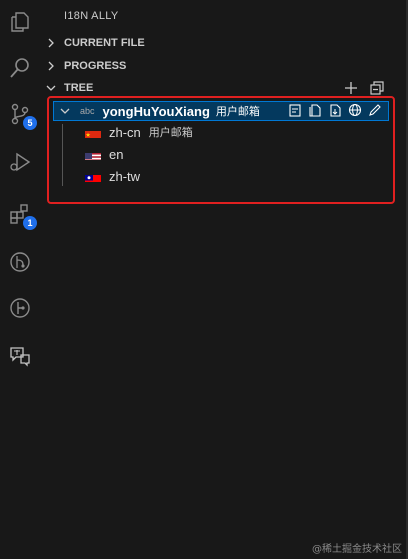  What do you see at coordinates (125, 176) in the screenshot?
I see `locale-code: zh-tw` at bounding box center [125, 176].